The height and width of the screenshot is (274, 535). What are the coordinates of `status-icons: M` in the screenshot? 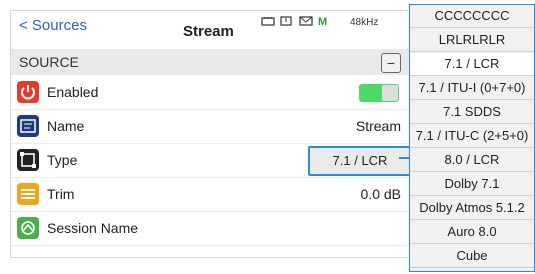 It's located at (294, 22).